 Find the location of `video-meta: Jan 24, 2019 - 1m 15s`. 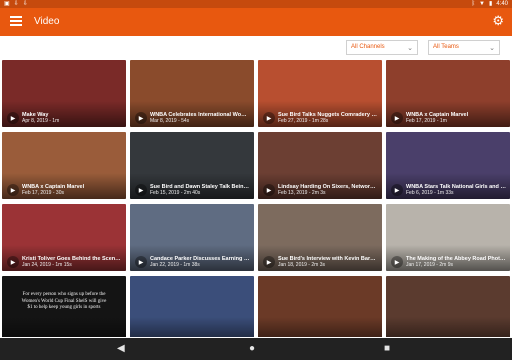

video-meta: Jan 24, 2019 - 1m 15s is located at coordinates (47, 265).